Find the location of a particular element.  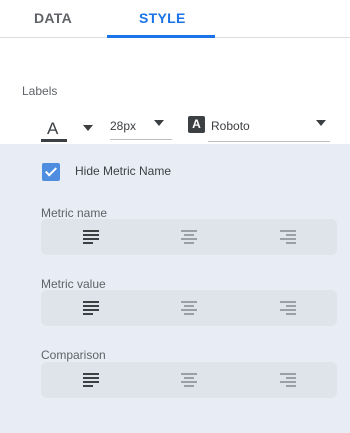

metric-value-alignment is located at coordinates (189, 308).